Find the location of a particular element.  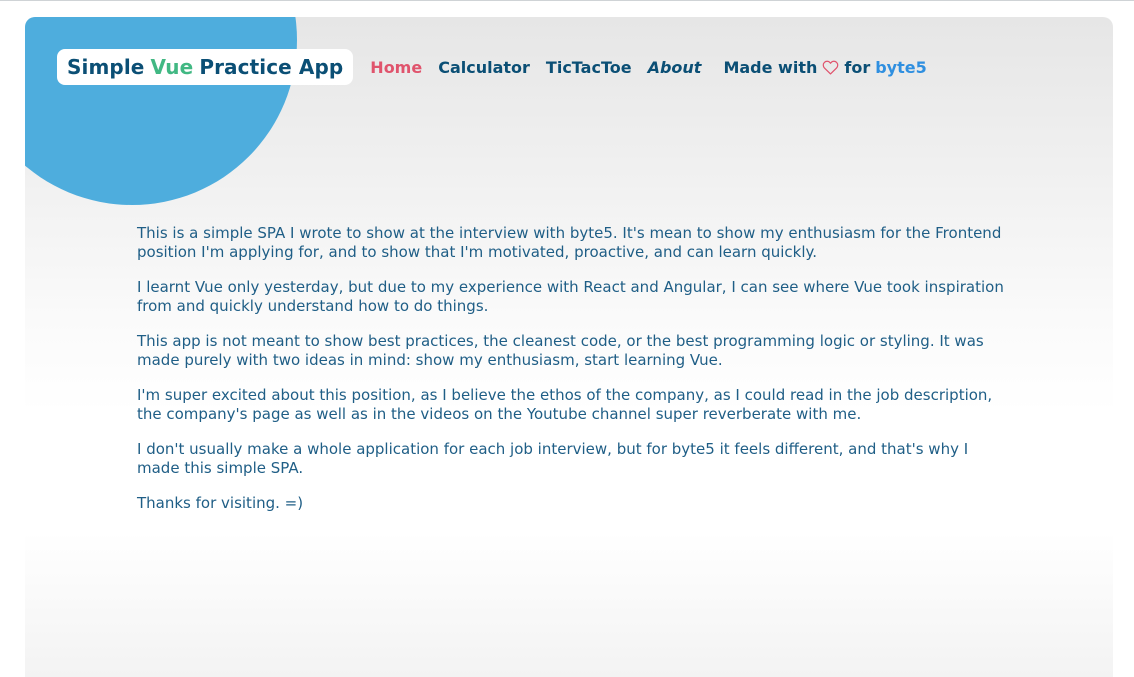

brand-word-vue: Vue is located at coordinates (172, 67).